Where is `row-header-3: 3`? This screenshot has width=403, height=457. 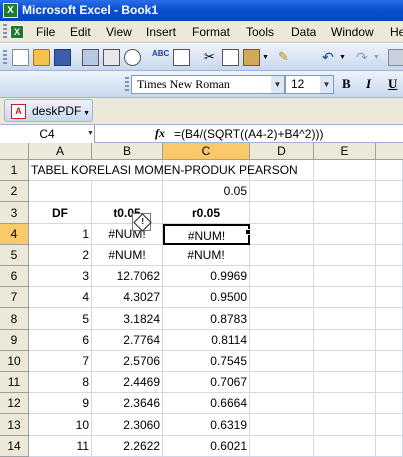 row-header-3: 3 is located at coordinates (14, 213).